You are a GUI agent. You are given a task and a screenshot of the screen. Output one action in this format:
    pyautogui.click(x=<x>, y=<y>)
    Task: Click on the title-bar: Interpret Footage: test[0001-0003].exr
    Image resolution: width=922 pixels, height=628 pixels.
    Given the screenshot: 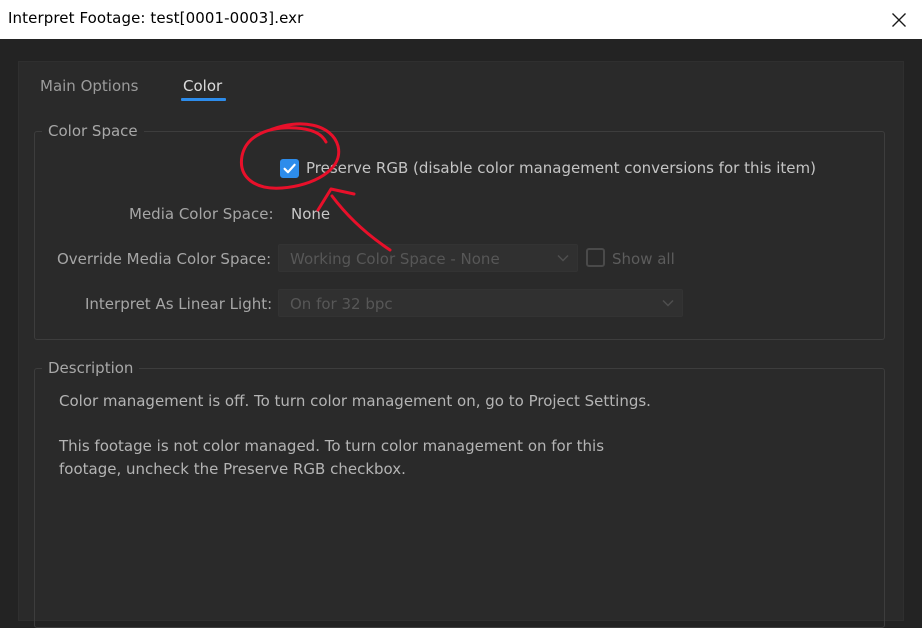 What is the action you would take?
    pyautogui.click(x=461, y=19)
    